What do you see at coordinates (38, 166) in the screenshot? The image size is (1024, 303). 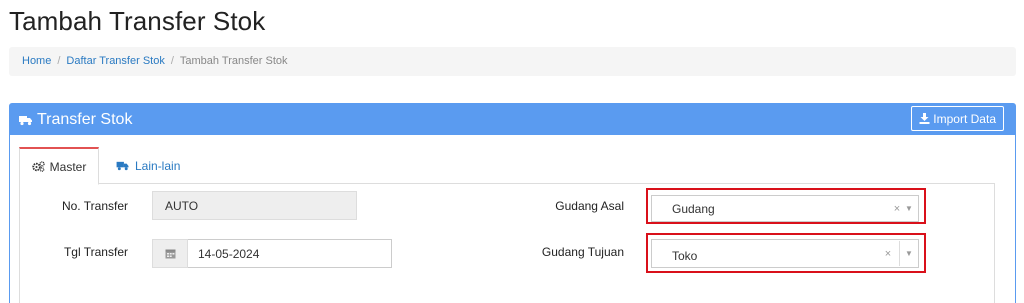 I see `cogs-icon` at bounding box center [38, 166].